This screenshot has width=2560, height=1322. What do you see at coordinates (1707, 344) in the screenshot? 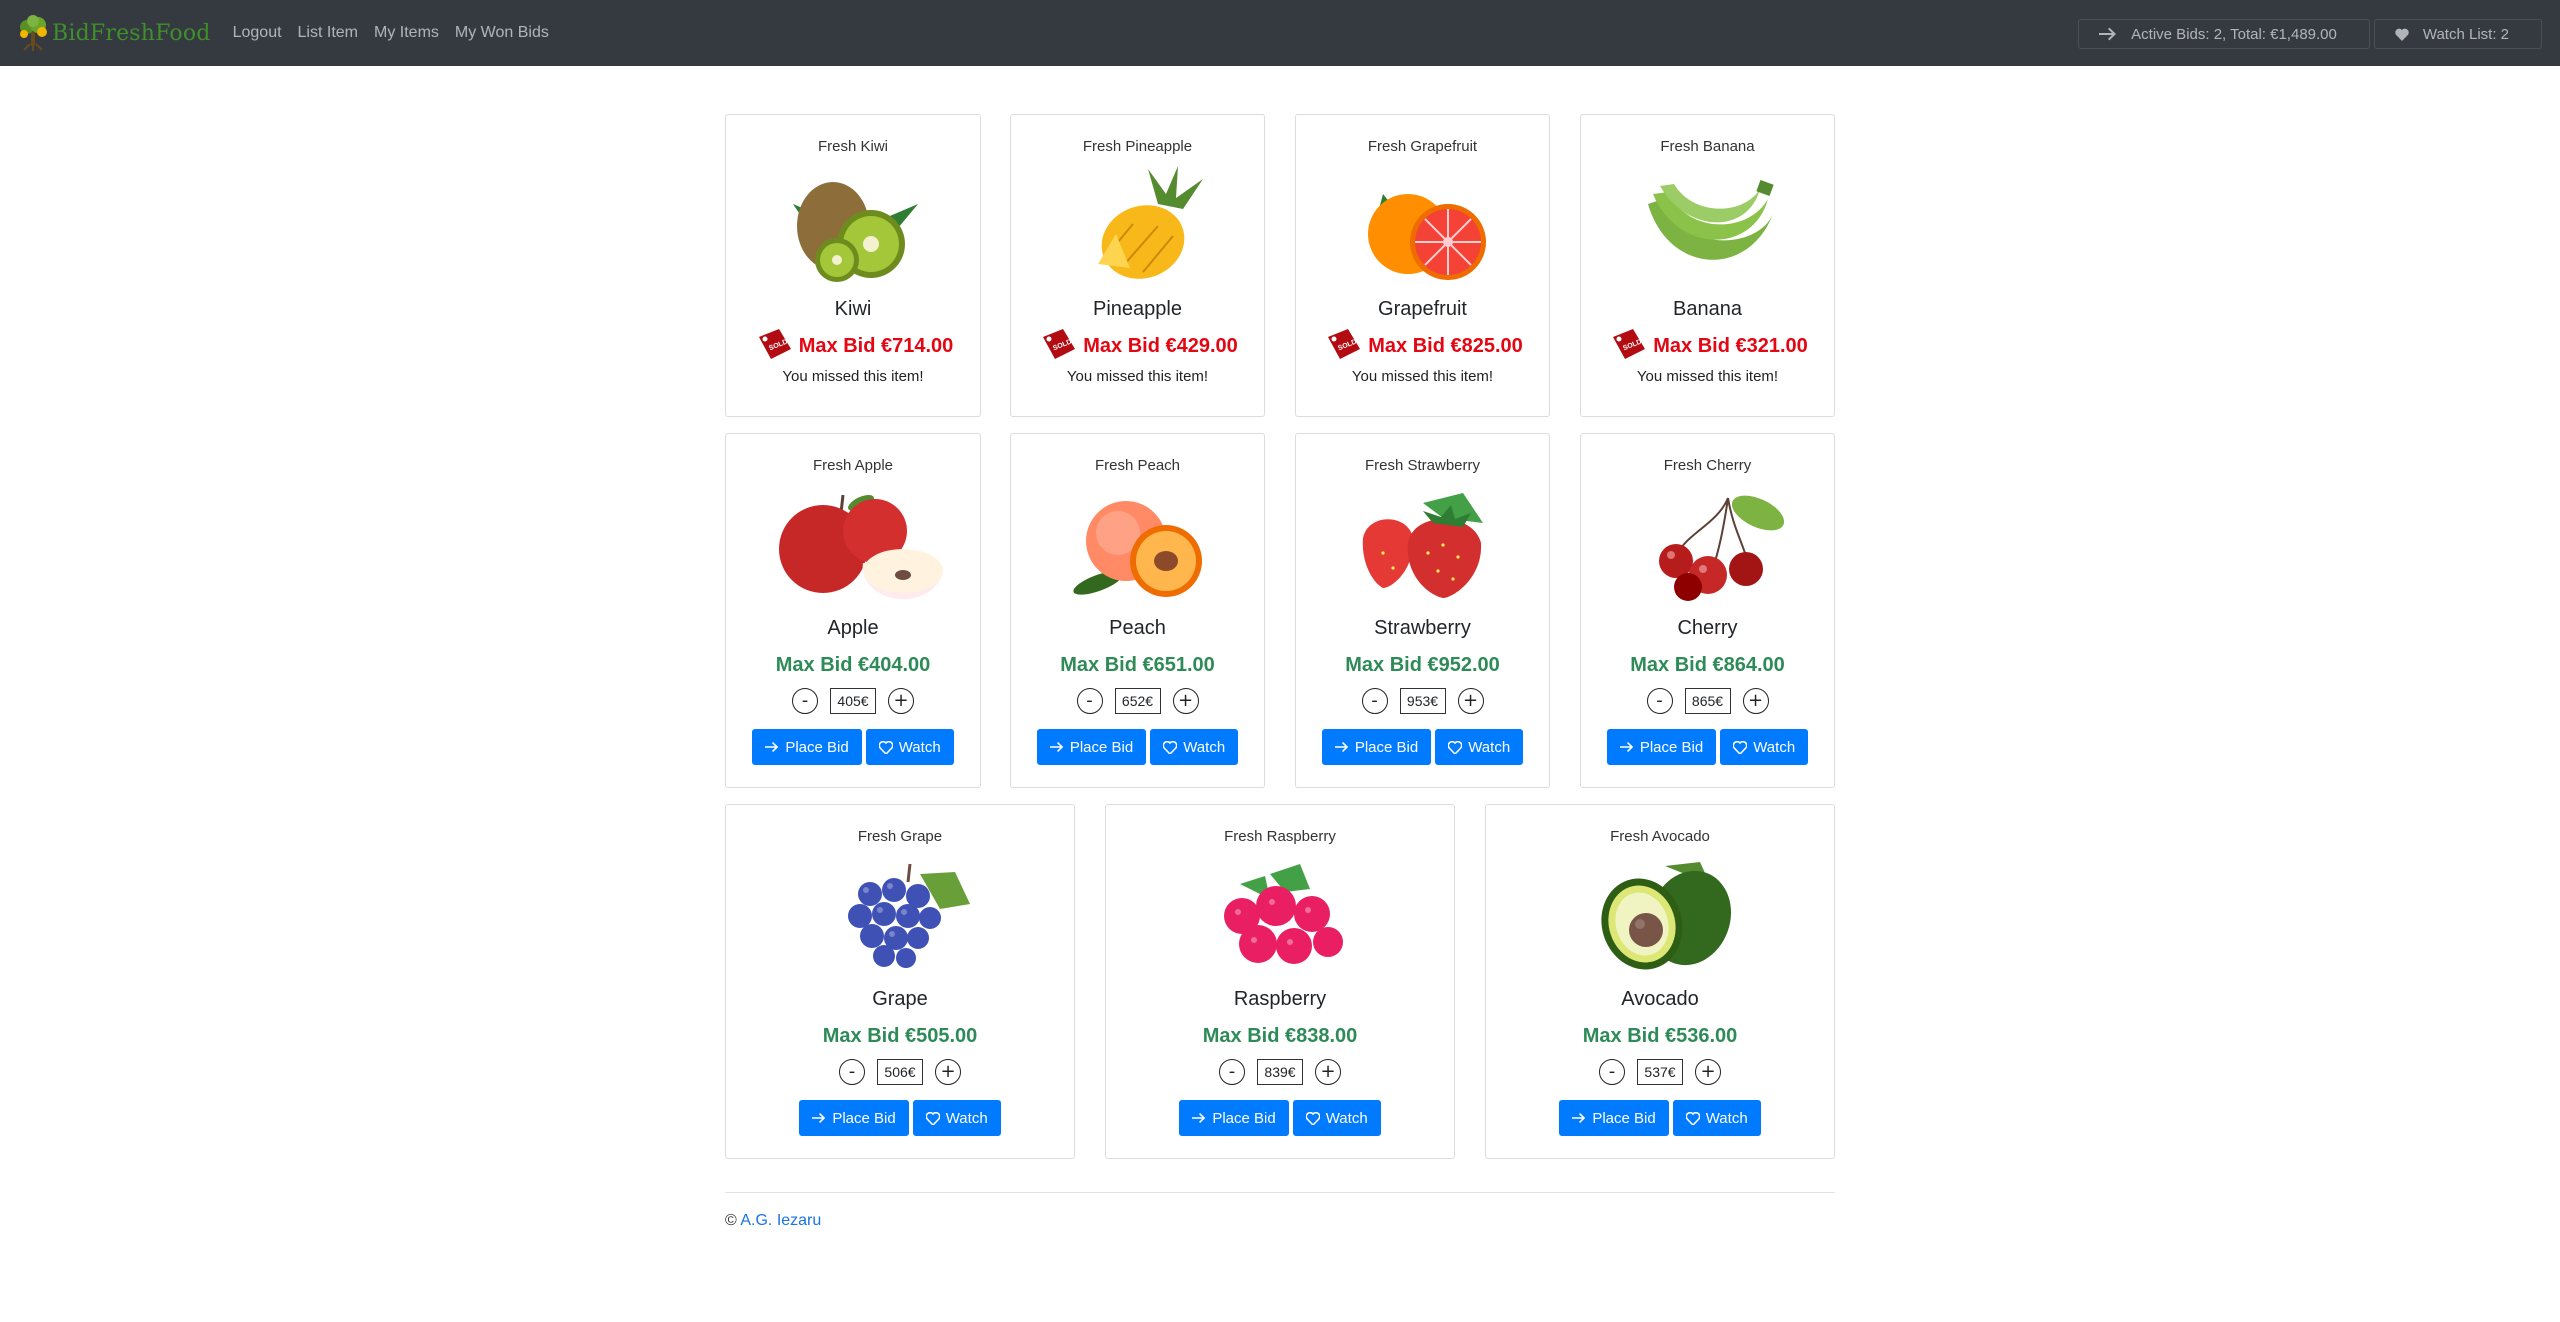
I see `max-bid-price: SOLD Max Bid €321.00` at bounding box center [1707, 344].